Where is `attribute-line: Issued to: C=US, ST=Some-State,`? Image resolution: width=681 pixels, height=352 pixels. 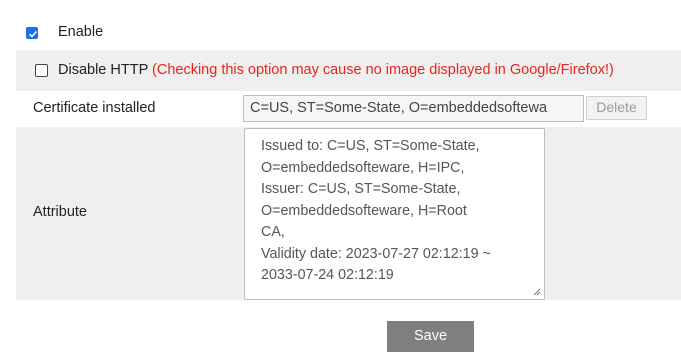
attribute-line: Issued to: C=US, ST=Some-State, is located at coordinates (370, 146).